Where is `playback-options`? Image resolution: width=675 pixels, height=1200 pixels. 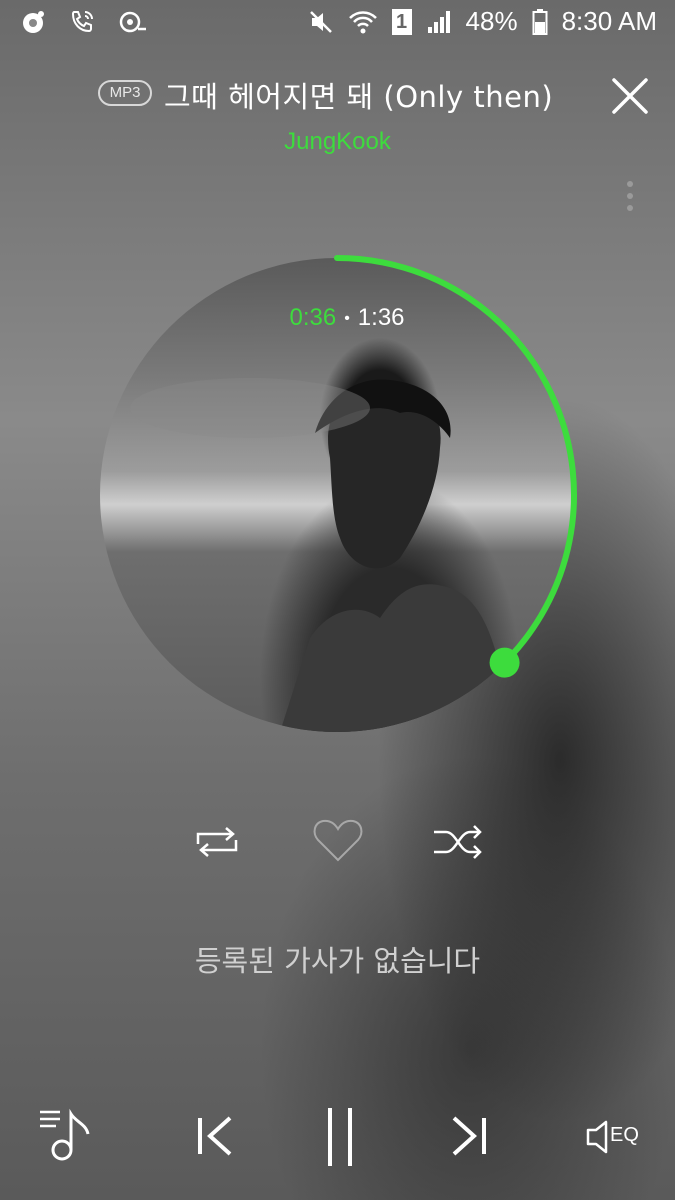 playback-options is located at coordinates (337, 842).